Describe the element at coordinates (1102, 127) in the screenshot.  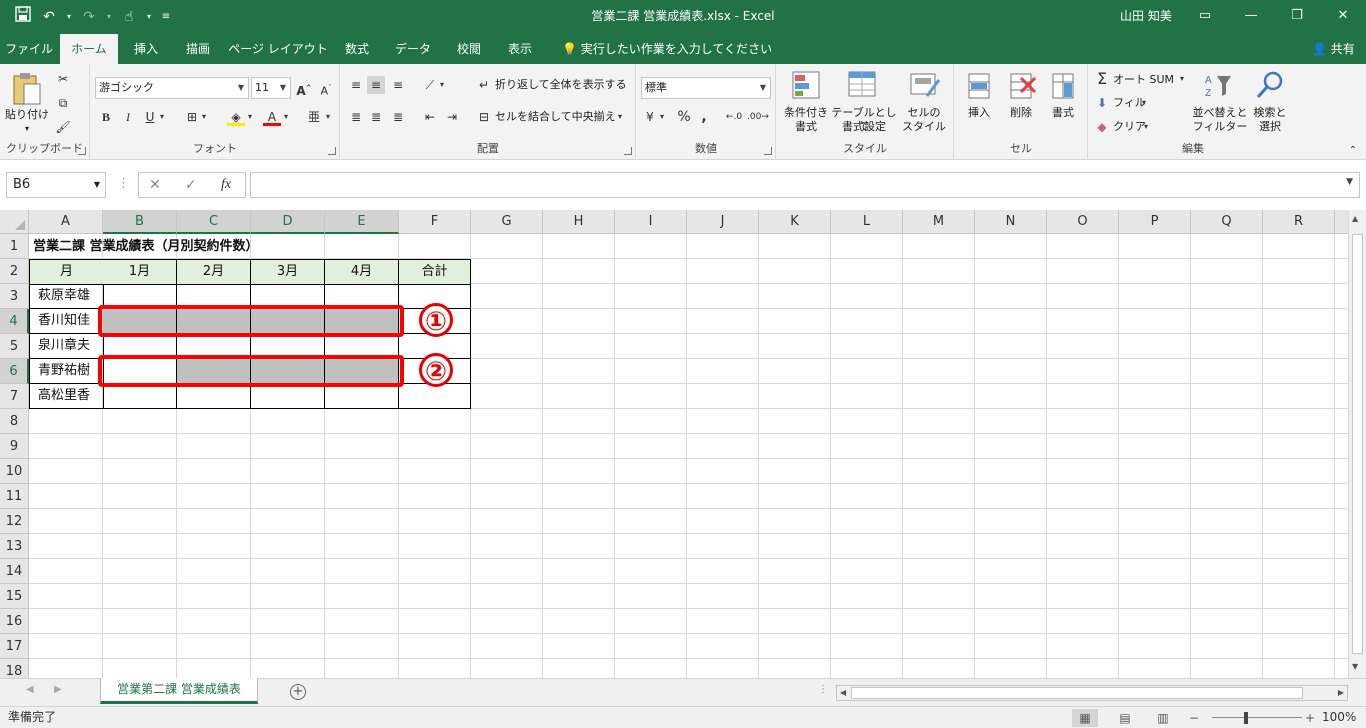
I see `eraser-icon: ◆` at that location.